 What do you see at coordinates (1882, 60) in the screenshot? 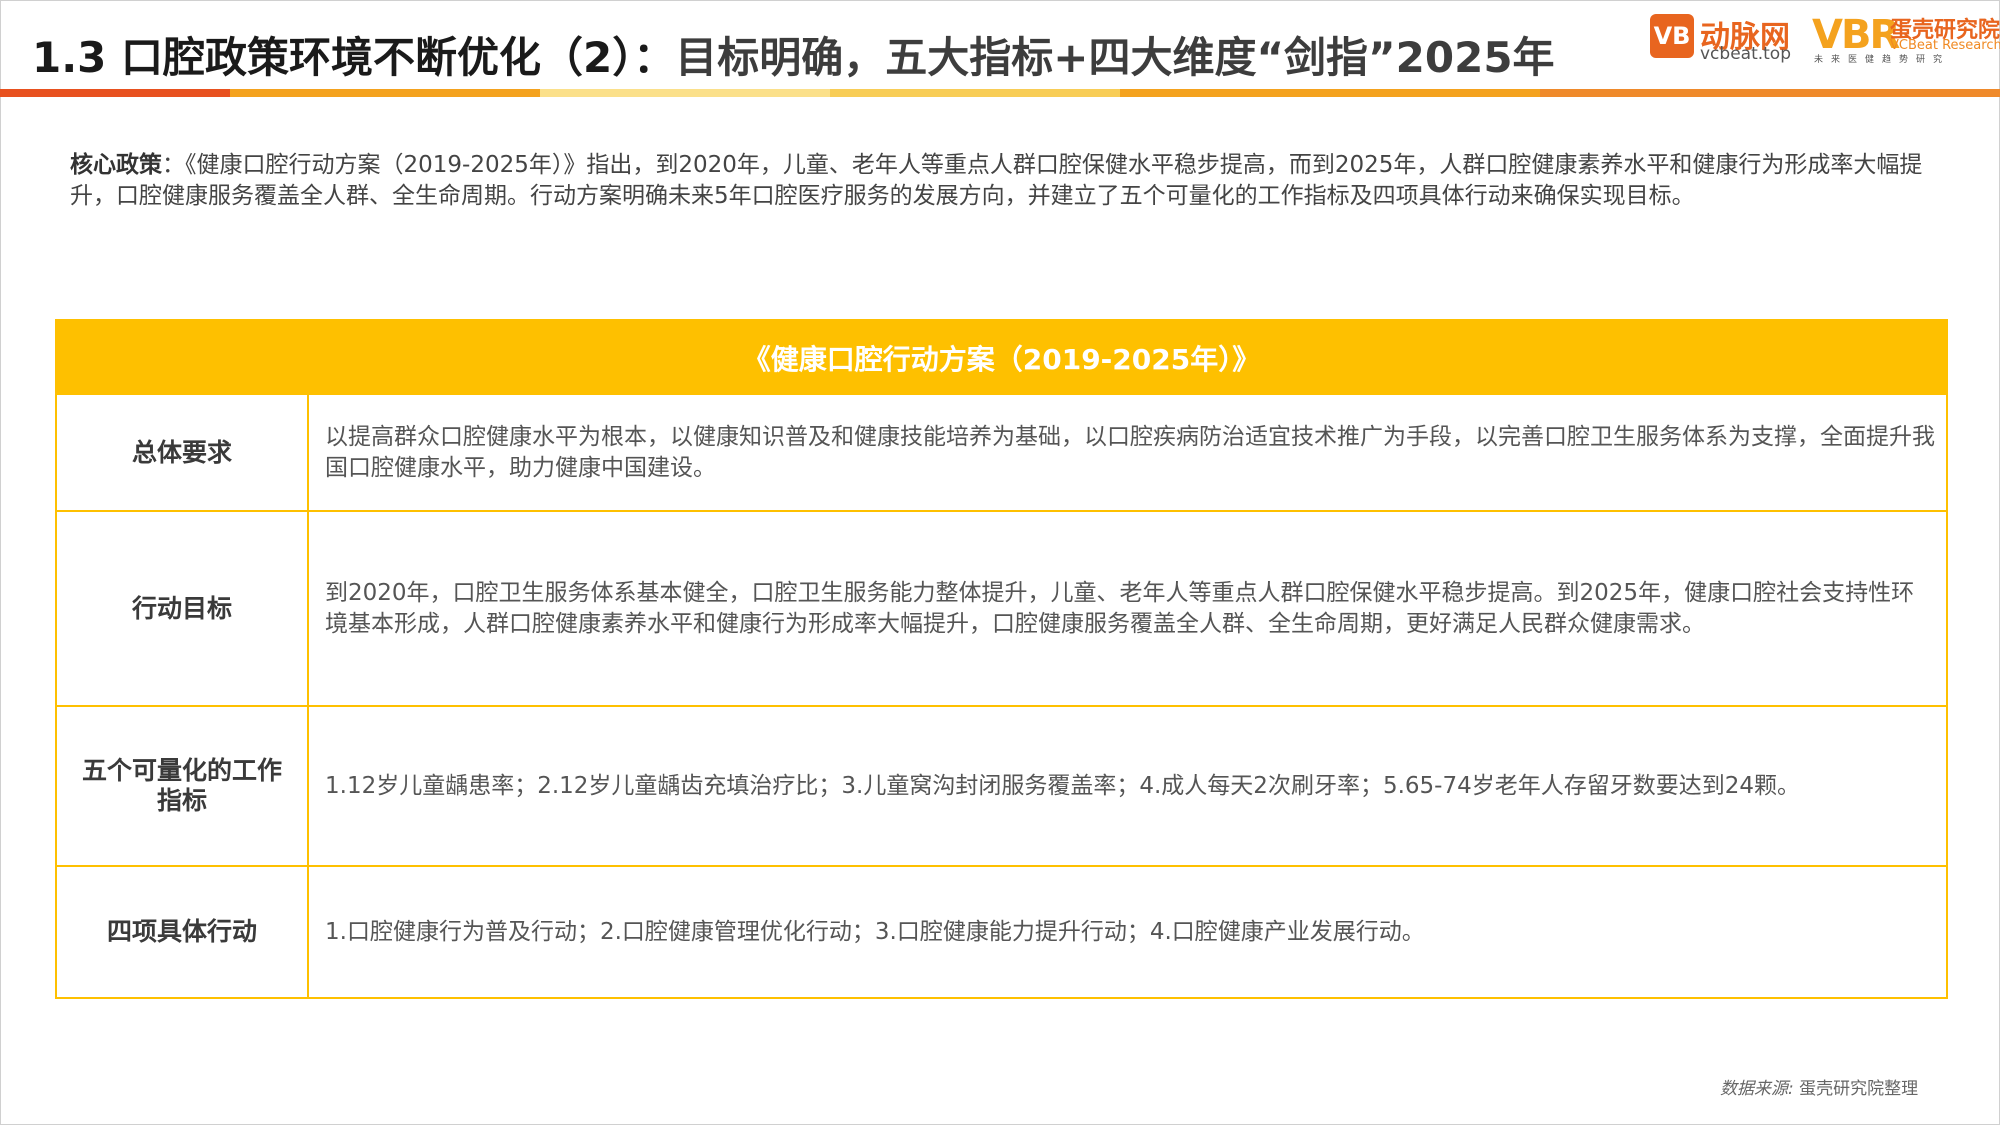
I see `danke-logo-slogan: 未来医健趋势研究` at bounding box center [1882, 60].